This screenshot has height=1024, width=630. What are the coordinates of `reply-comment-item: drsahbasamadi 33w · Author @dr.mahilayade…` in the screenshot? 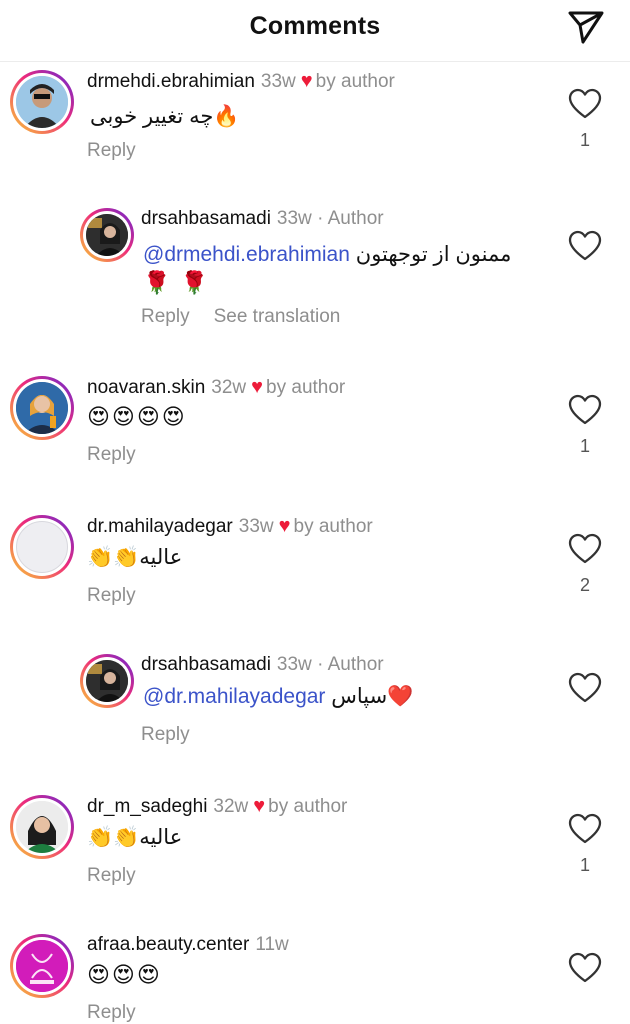 It's located at (315, 702).